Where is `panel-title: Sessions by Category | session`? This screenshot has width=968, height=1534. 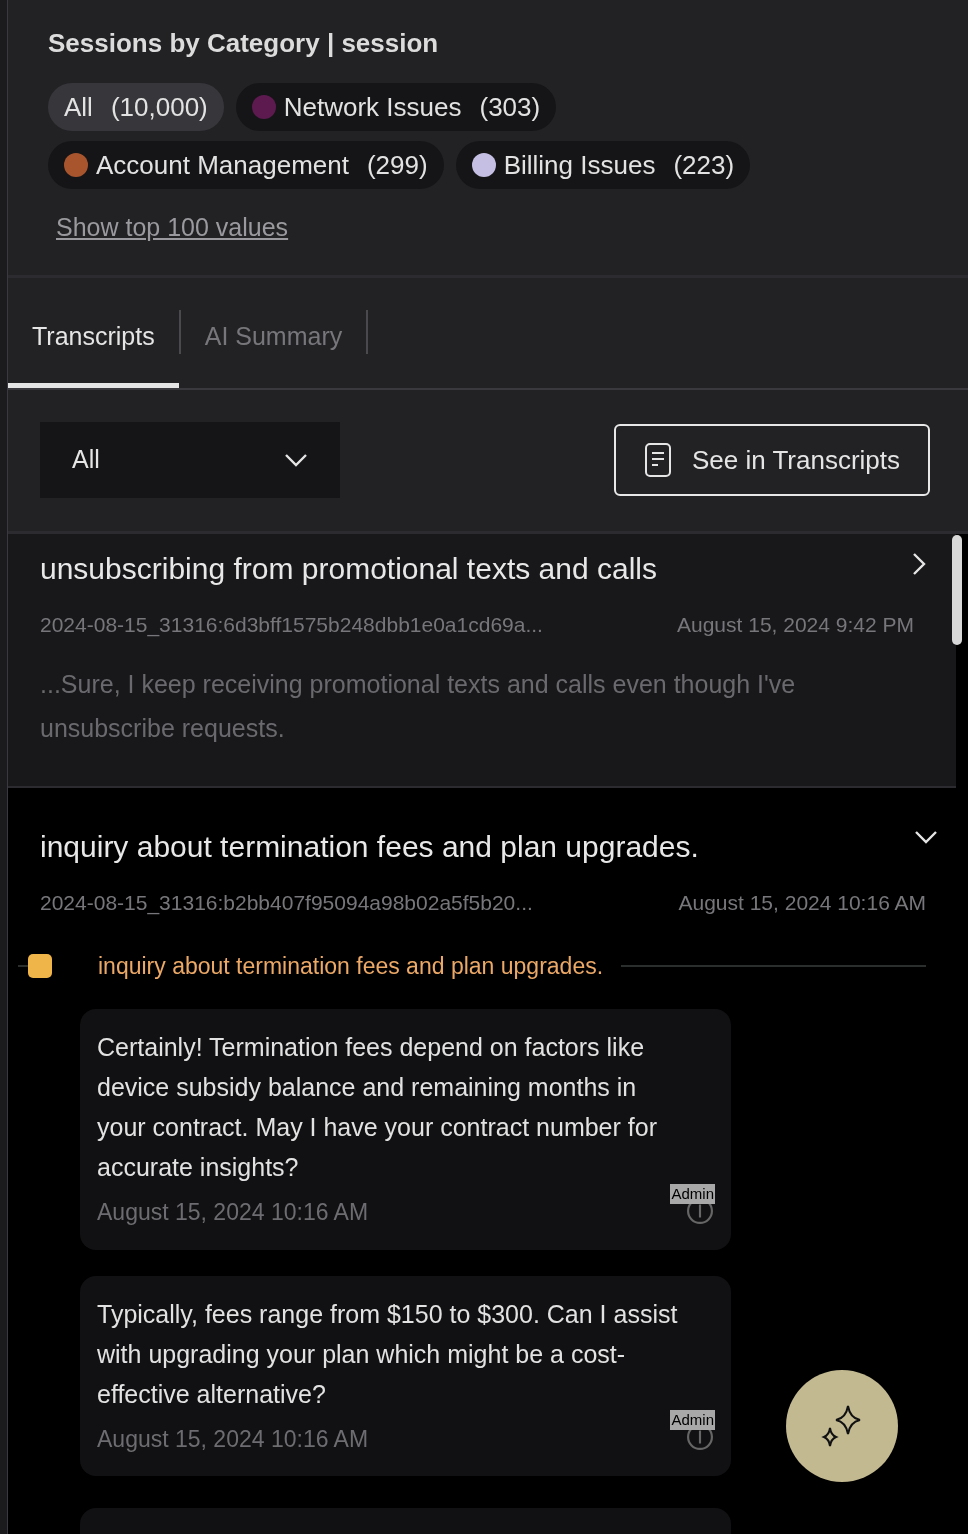
panel-title: Sessions by Category | session is located at coordinates (244, 43).